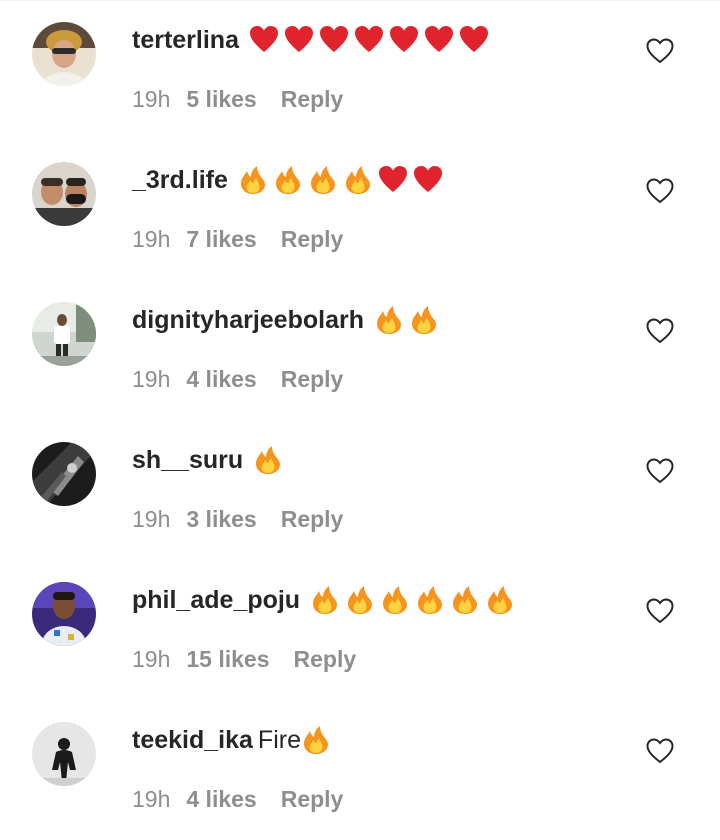 The height and width of the screenshot is (840, 720). Describe the element at coordinates (216, 600) in the screenshot. I see `username: phil_ade_poju` at that location.